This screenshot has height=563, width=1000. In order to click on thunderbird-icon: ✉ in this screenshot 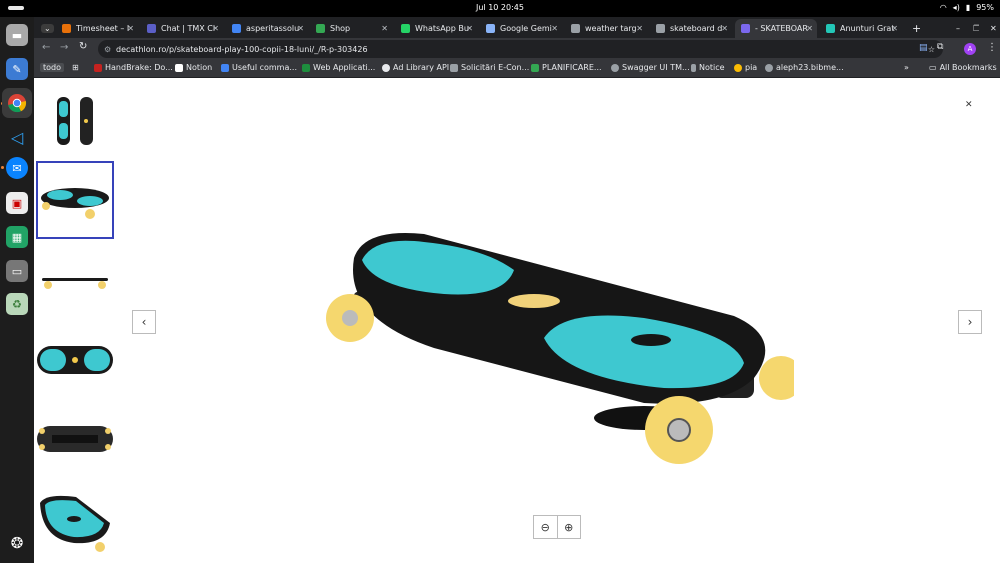, I will do `click(17, 168)`.